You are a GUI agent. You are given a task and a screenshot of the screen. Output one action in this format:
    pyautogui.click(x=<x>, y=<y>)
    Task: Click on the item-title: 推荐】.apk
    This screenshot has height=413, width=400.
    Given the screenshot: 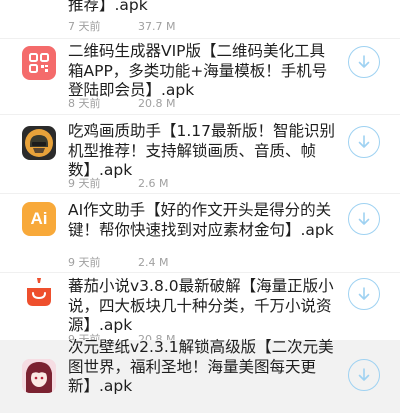 What is the action you would take?
    pyautogui.click(x=108, y=7)
    